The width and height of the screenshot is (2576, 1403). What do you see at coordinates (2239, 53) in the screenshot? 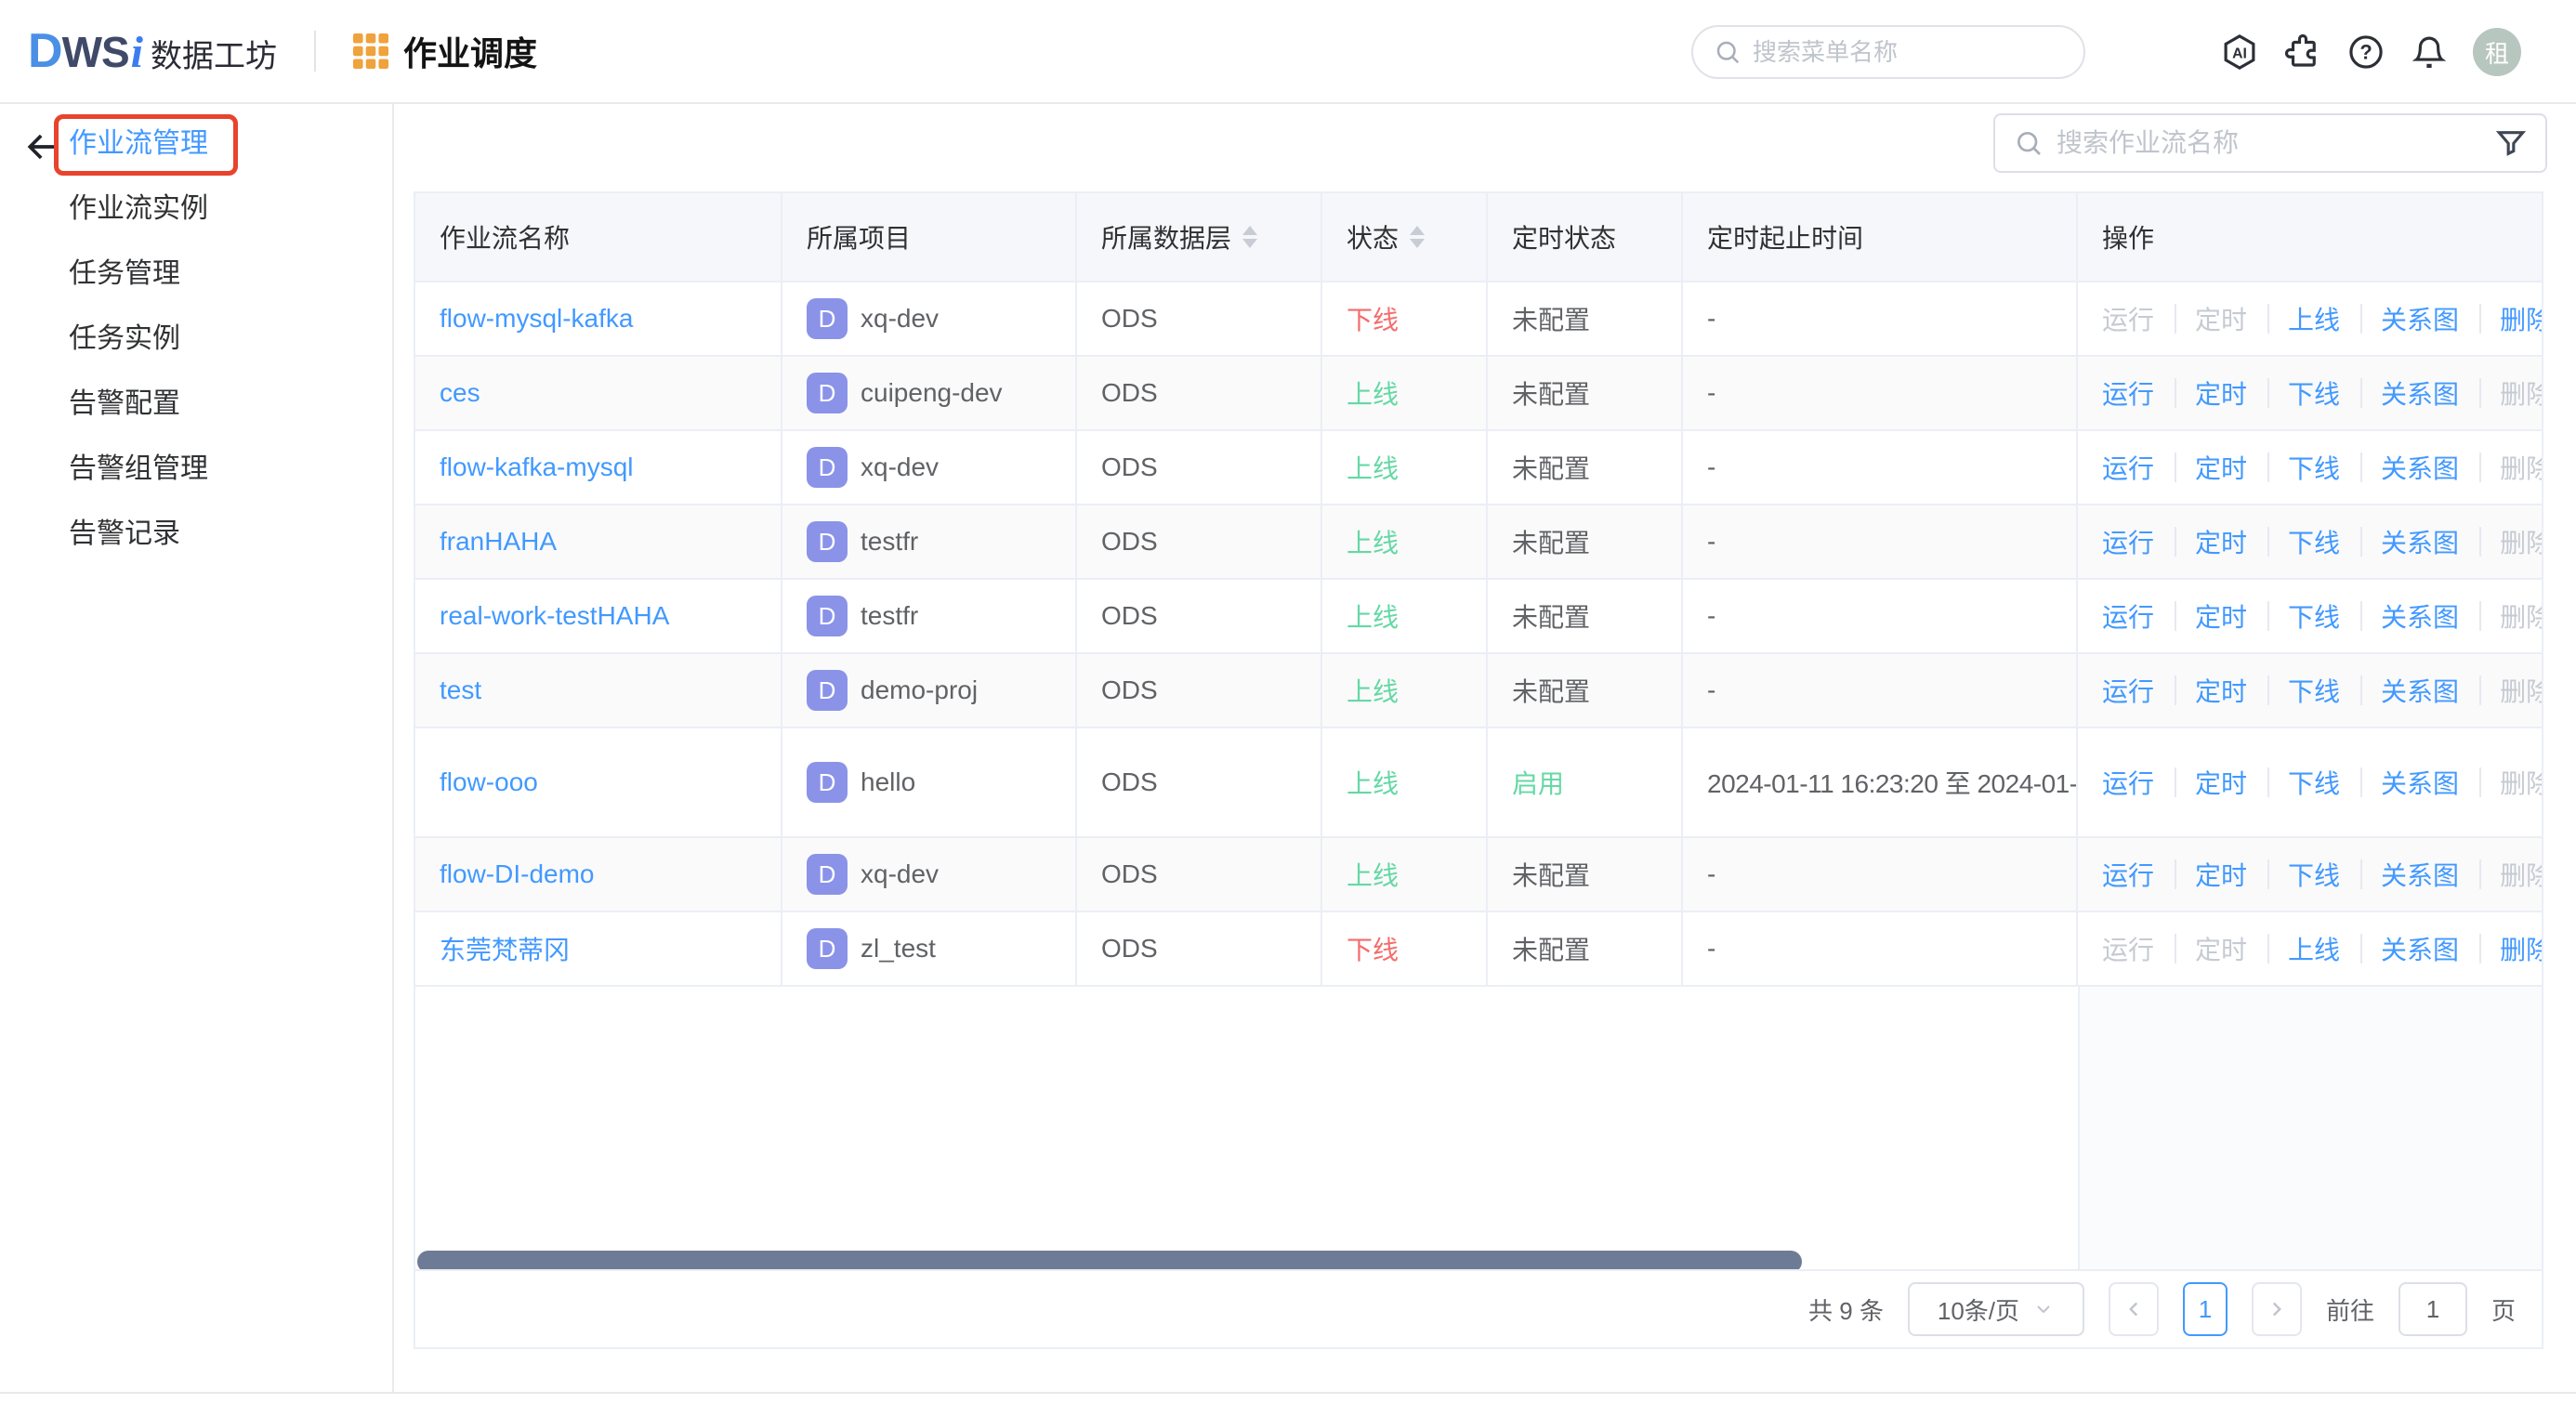
I see `ai-assistant-icon: AI` at bounding box center [2239, 53].